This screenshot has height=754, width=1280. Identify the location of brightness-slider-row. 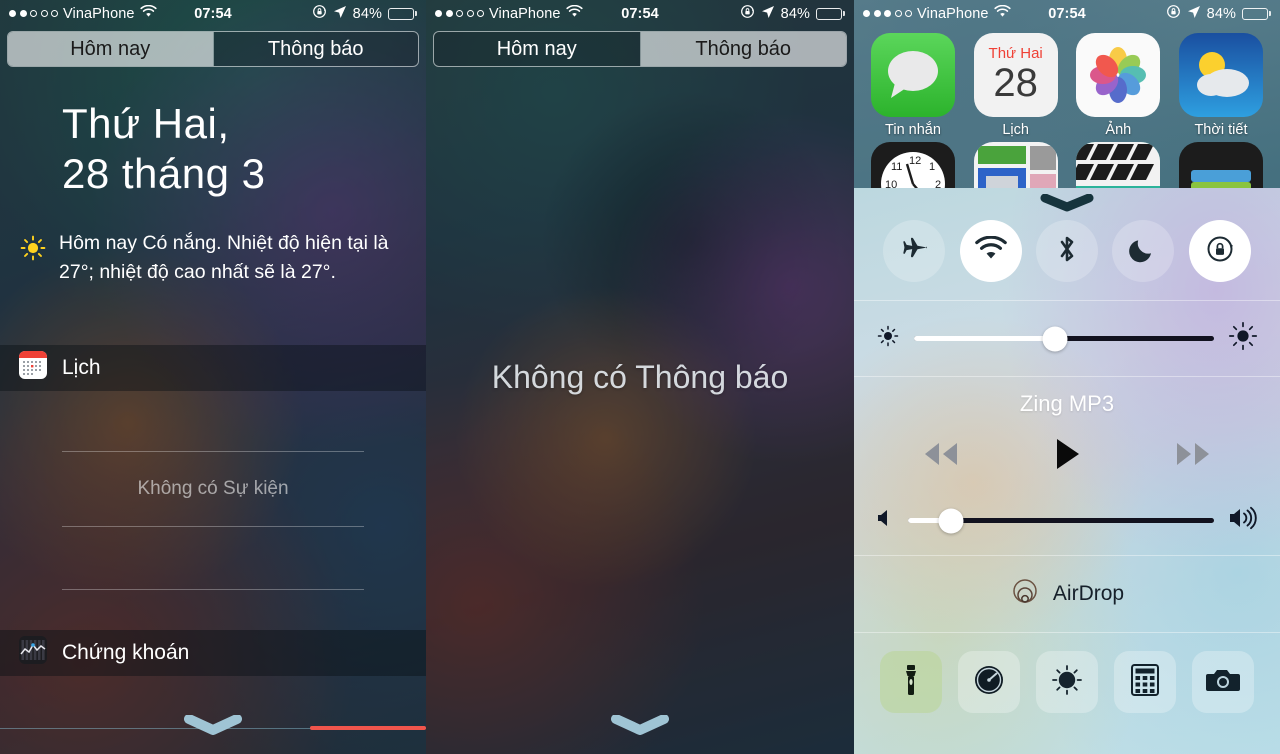
(1067, 338).